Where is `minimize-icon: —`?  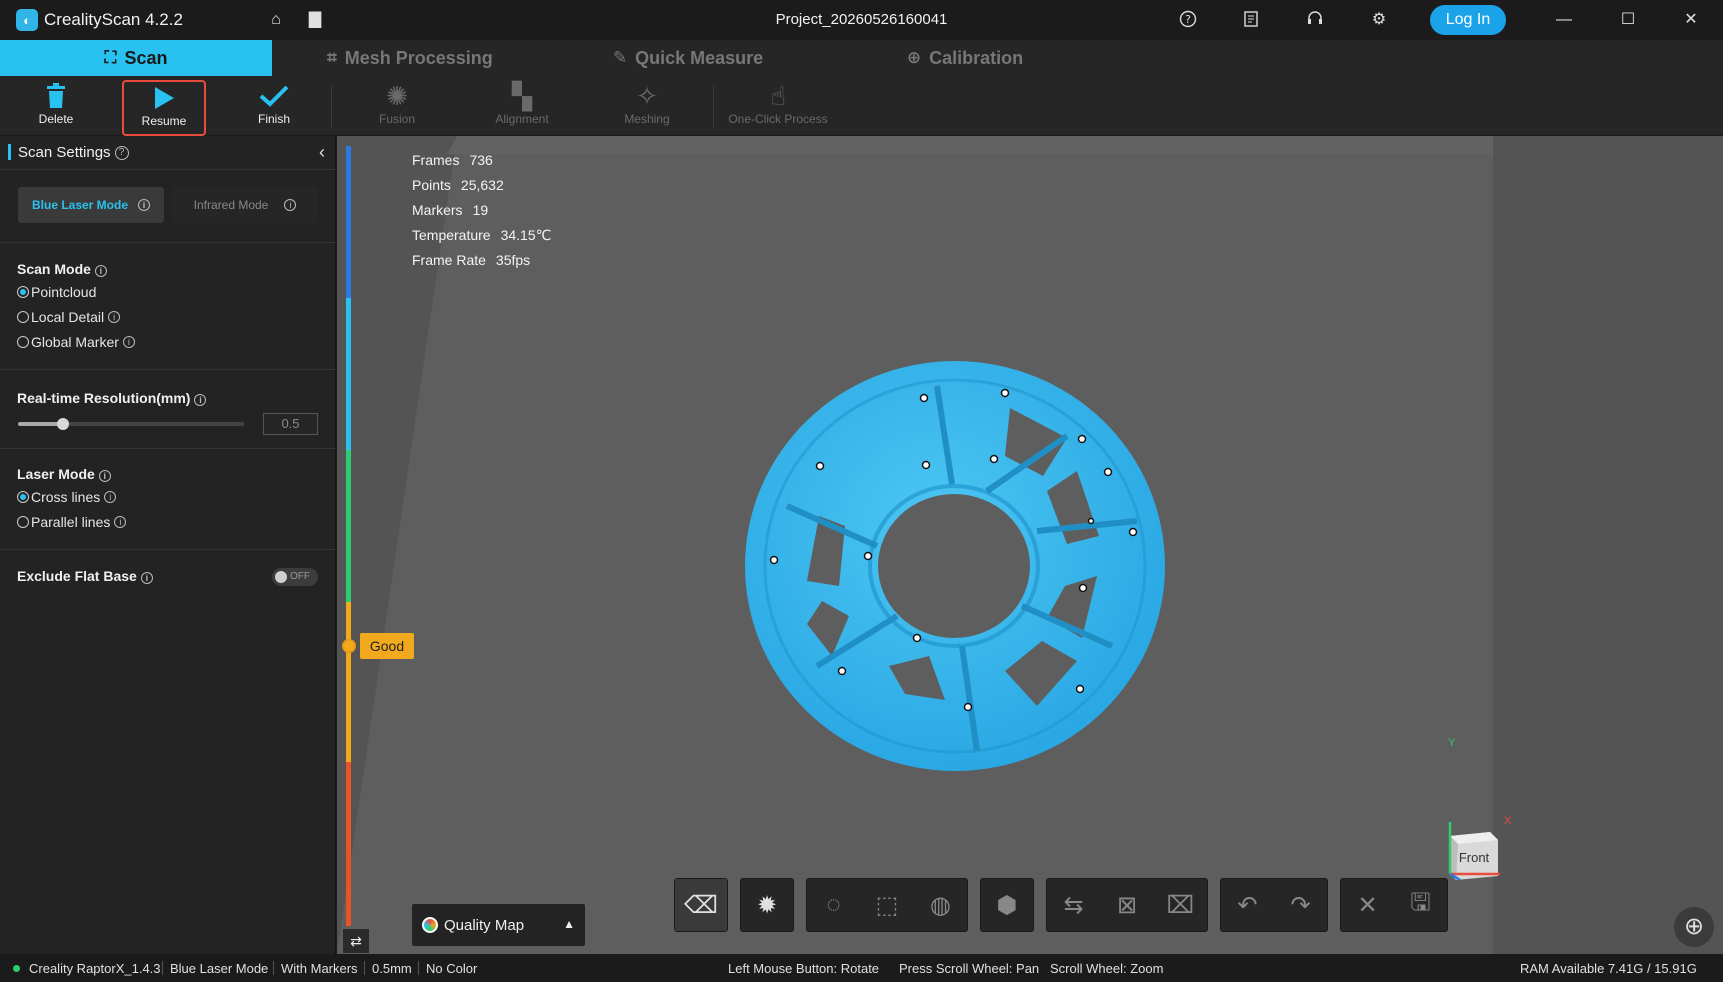 minimize-icon: — is located at coordinates (1564, 20).